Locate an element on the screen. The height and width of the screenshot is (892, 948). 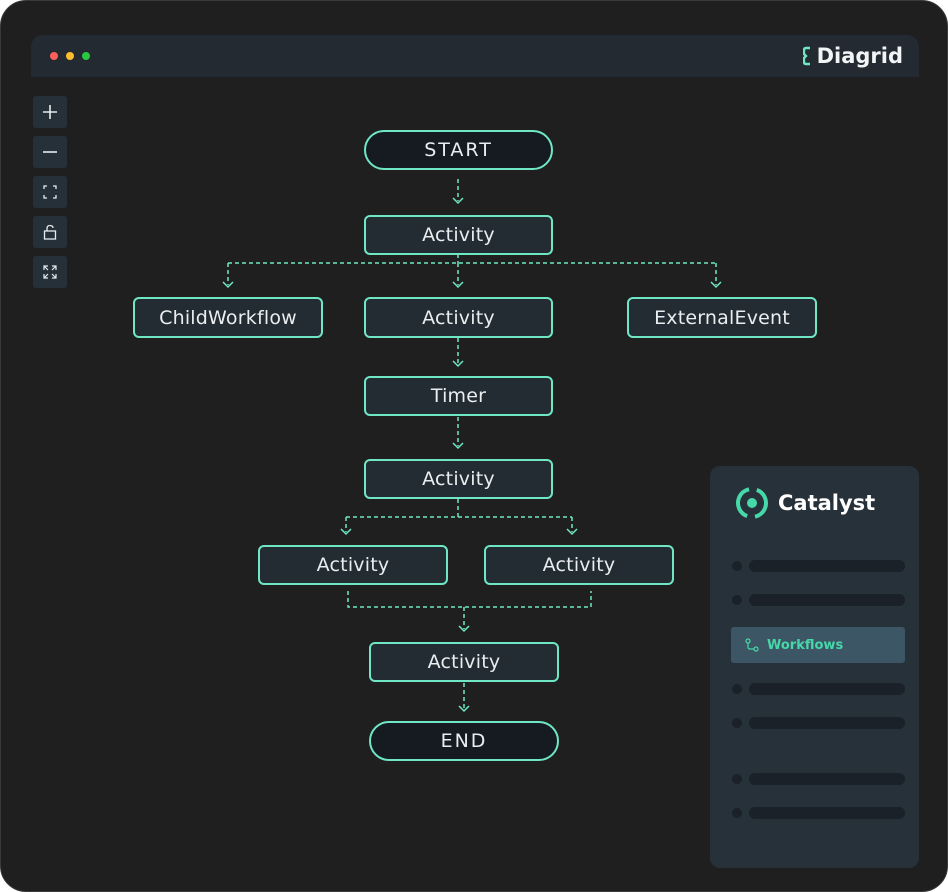
end-node: END is located at coordinates (464, 741).